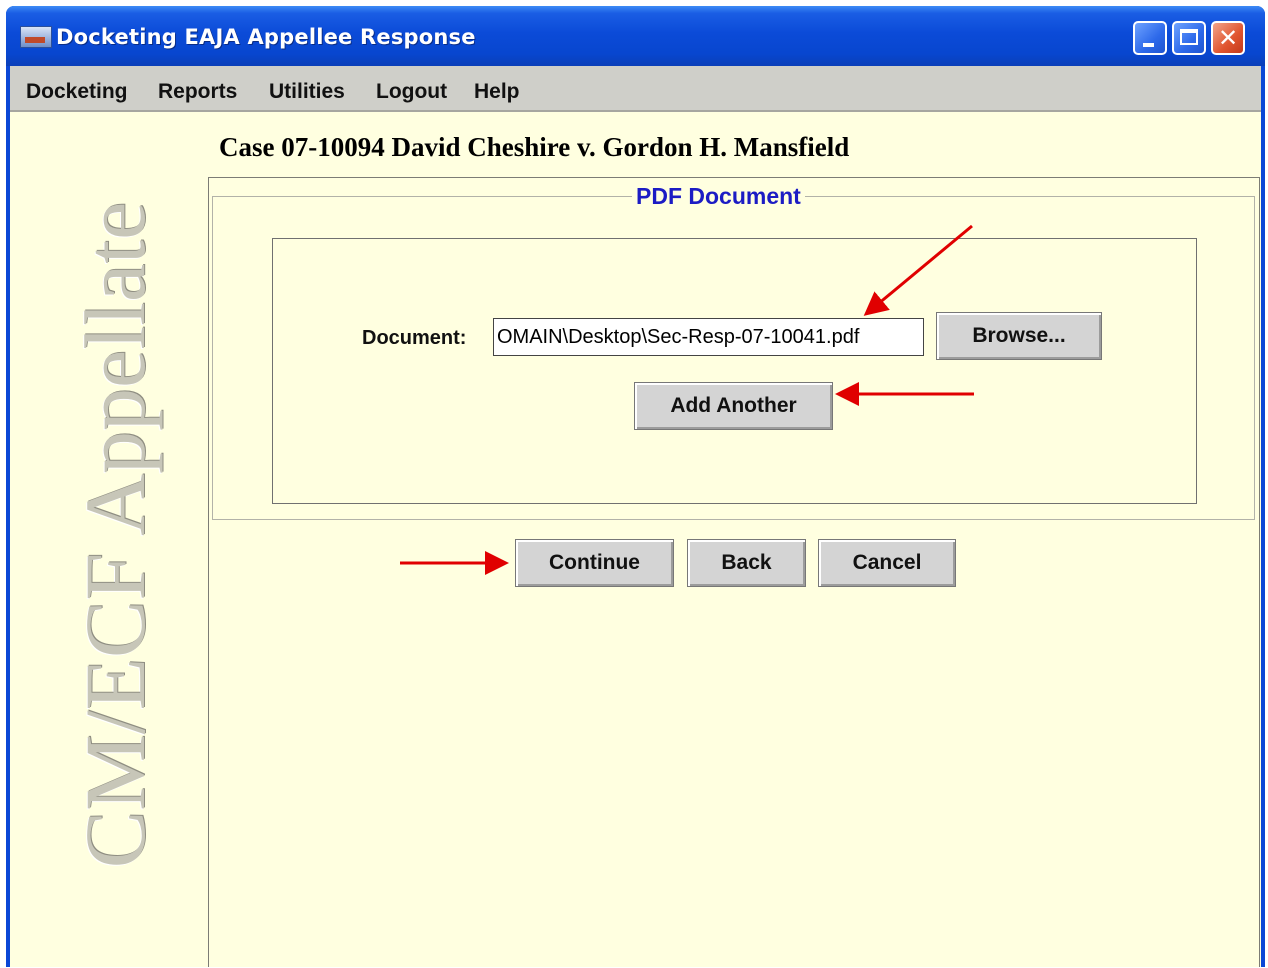 Image resolution: width=1268 pixels, height=968 pixels. I want to click on app-icon, so click(36, 37).